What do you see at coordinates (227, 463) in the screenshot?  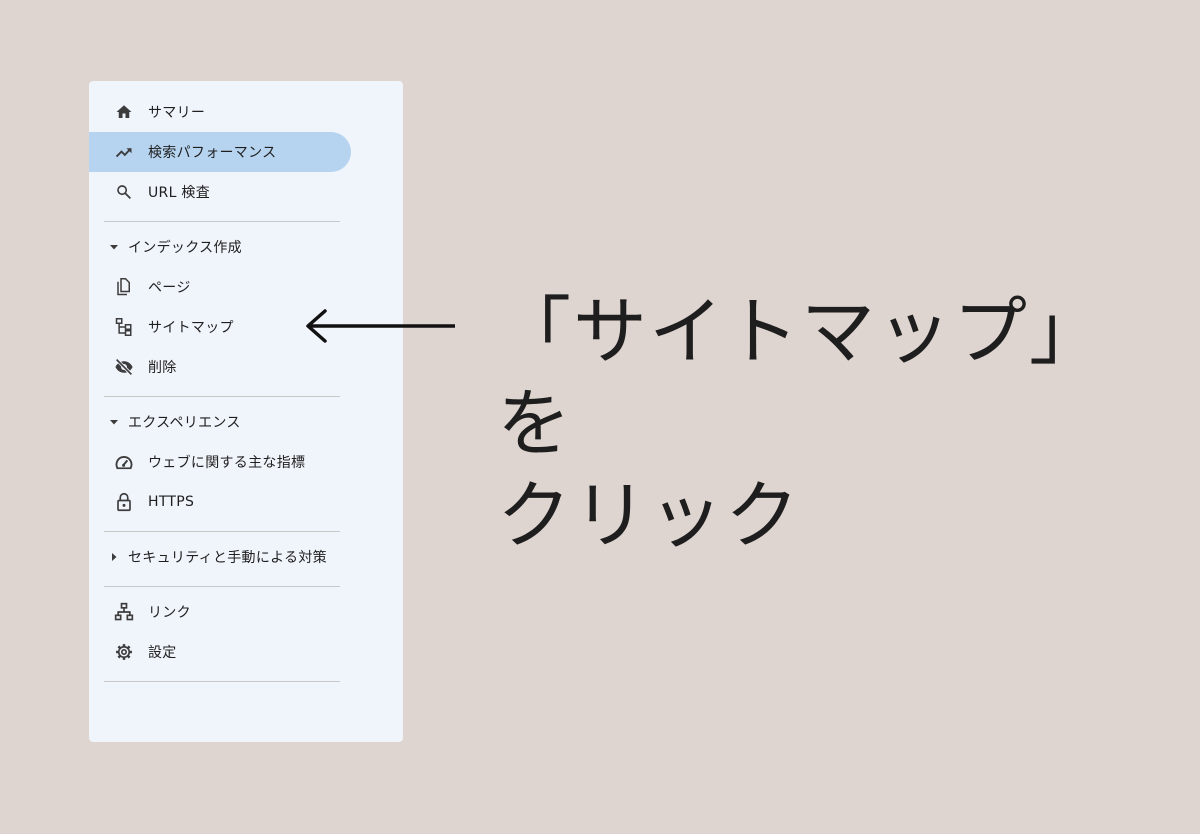 I see `sidebar-item-label: ウェブに関する主な指標` at bounding box center [227, 463].